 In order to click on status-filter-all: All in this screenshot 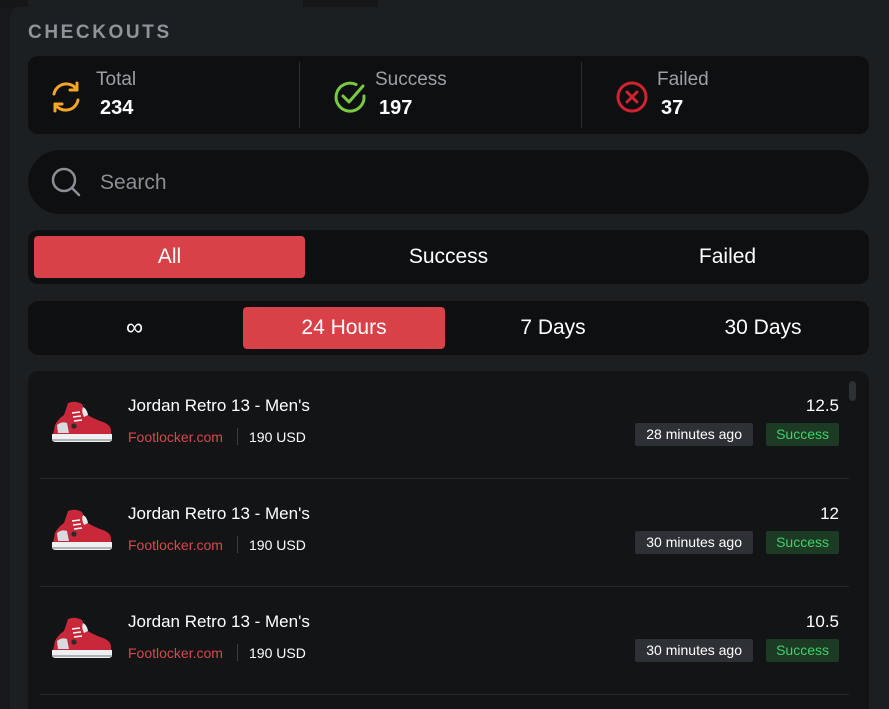, I will do `click(169, 257)`.